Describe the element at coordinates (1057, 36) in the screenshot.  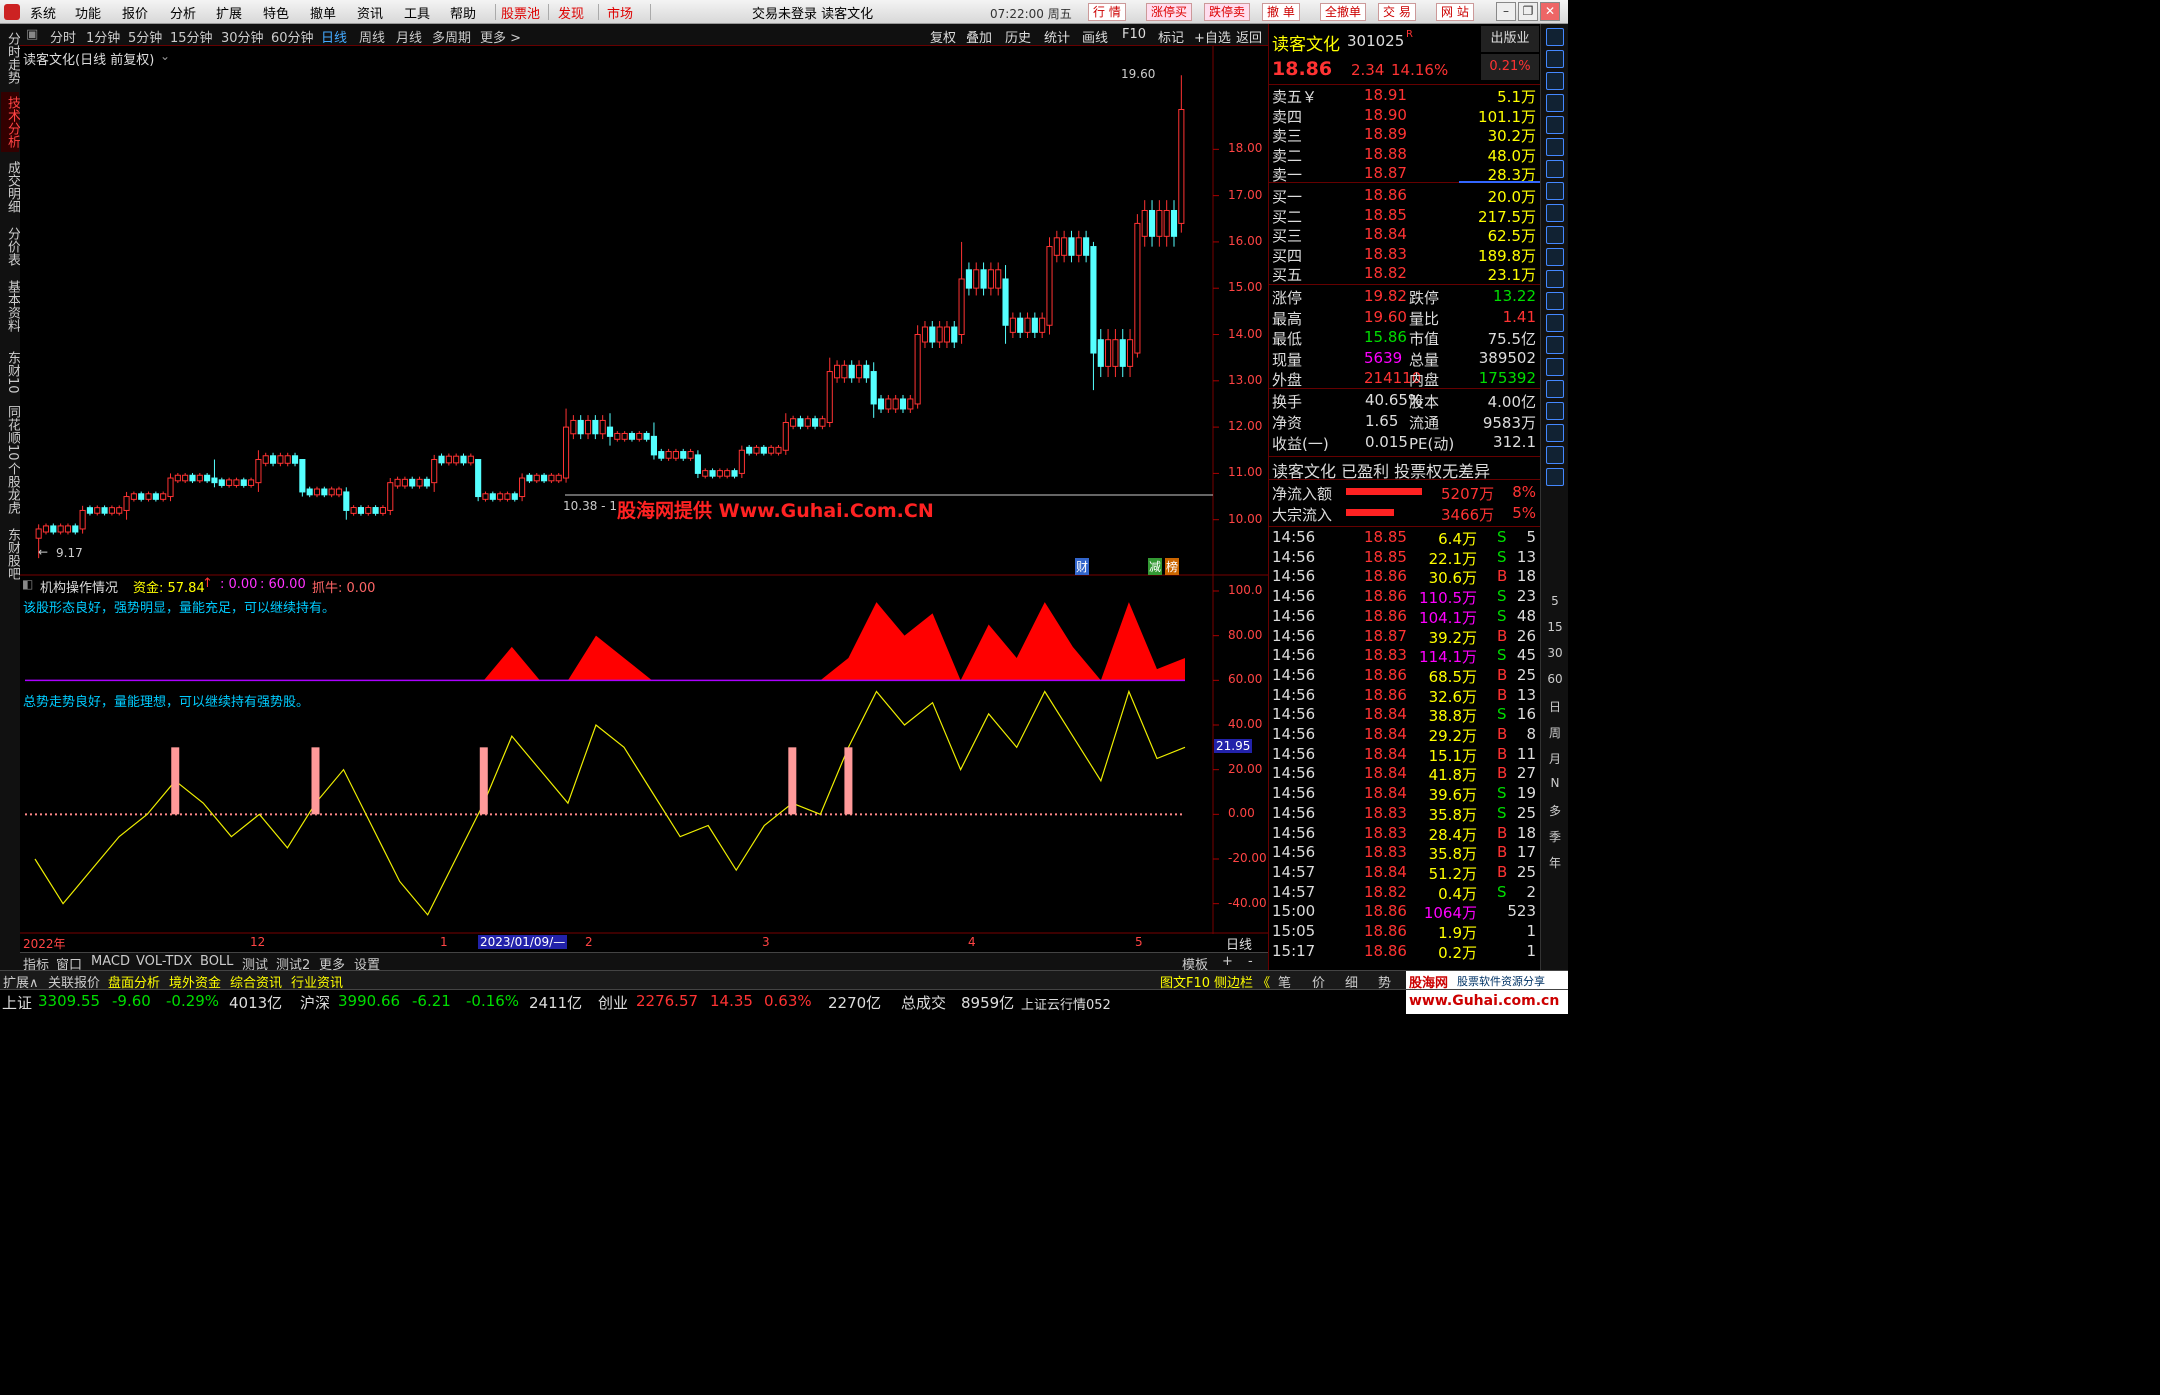
I see `btn-stats: 统计` at that location.